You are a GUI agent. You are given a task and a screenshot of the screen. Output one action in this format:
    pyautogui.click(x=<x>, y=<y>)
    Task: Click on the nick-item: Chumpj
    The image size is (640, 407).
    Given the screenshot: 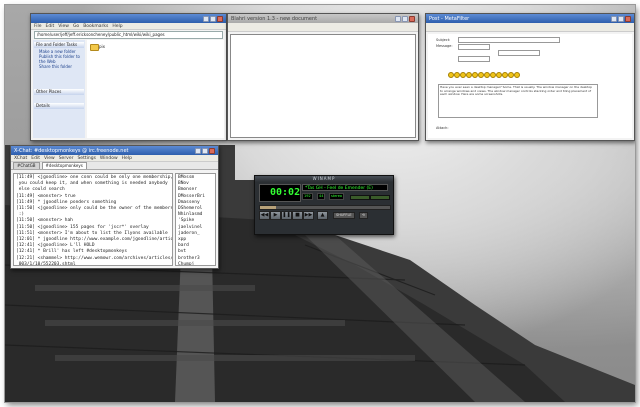 What is the action you would take?
    pyautogui.click(x=195, y=263)
    